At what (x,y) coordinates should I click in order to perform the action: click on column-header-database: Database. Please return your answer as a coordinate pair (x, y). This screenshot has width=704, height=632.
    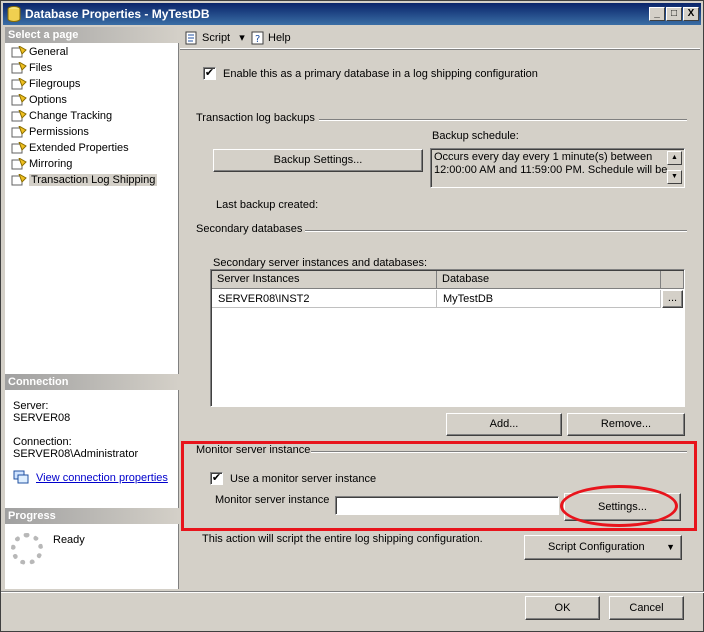
    Looking at the image, I should click on (549, 280).